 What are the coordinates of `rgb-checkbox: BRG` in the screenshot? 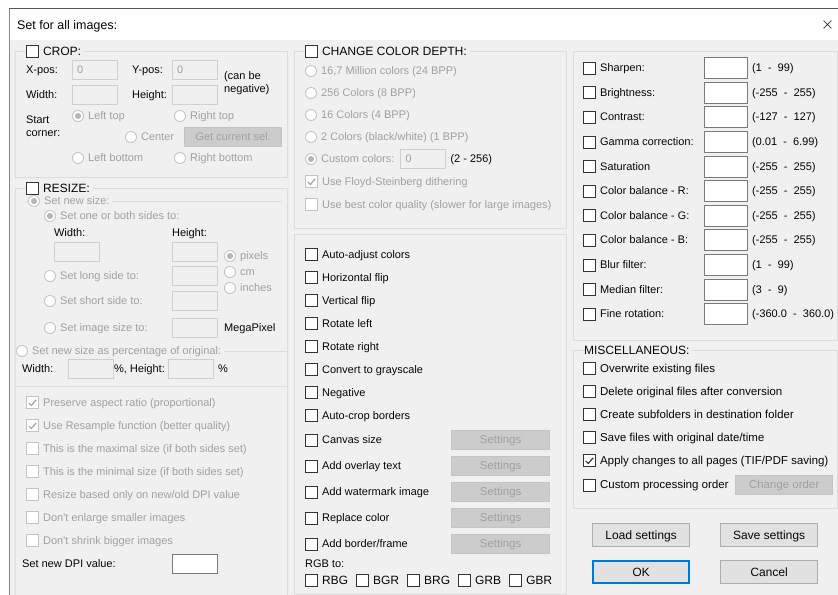 It's located at (428, 580).